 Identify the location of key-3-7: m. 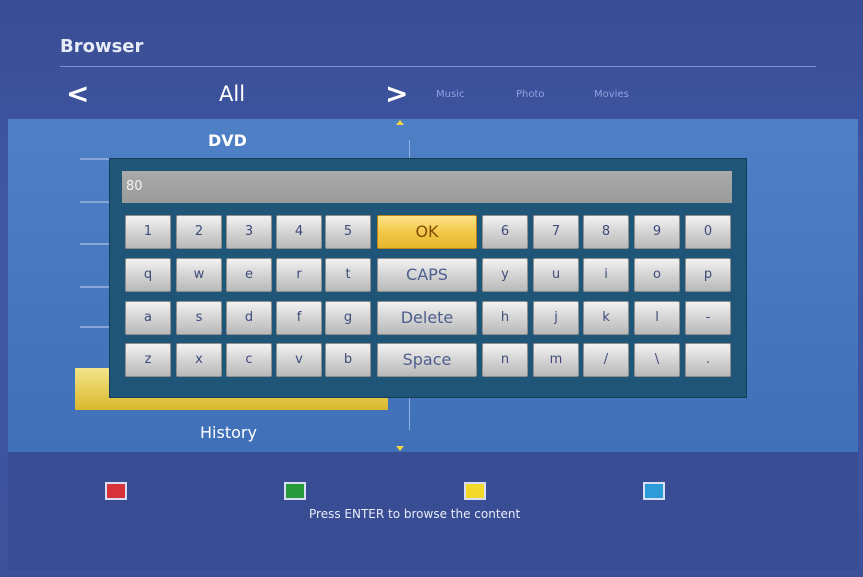
(556, 360).